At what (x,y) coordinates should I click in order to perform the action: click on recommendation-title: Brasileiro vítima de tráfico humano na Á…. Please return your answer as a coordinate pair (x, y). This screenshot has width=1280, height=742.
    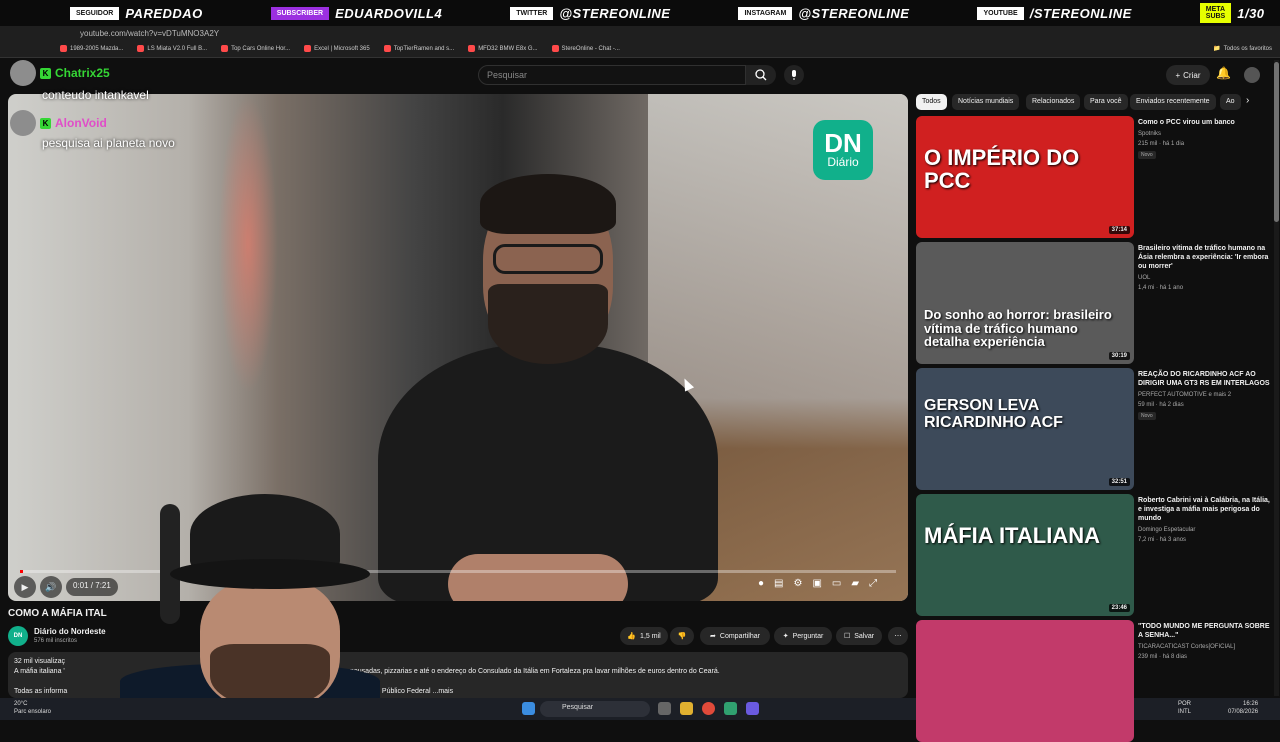
    Looking at the image, I should click on (1205, 257).